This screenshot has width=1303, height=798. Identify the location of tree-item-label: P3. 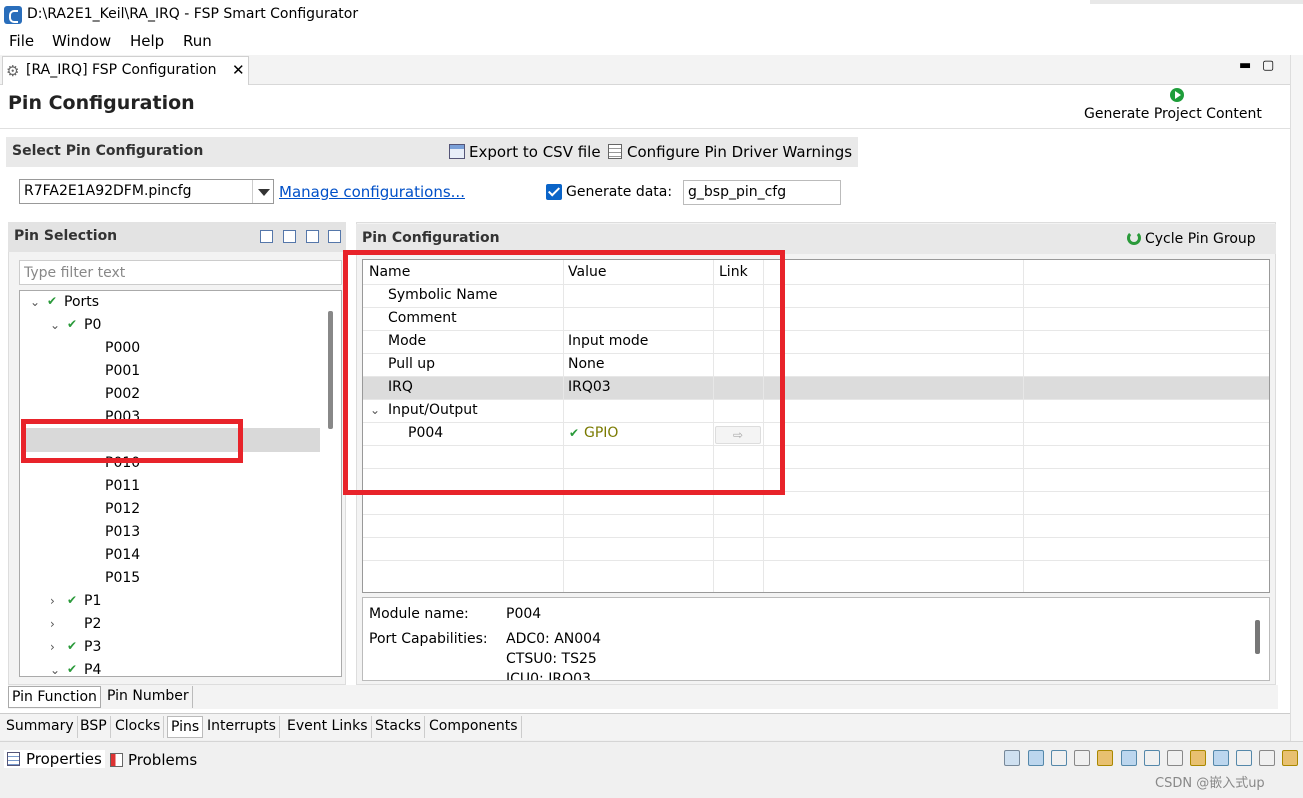
(93, 647).